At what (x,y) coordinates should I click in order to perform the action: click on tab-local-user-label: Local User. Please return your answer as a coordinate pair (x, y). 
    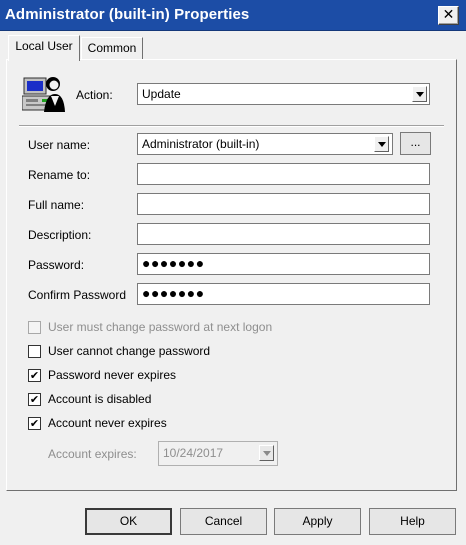
    Looking at the image, I should click on (44, 46).